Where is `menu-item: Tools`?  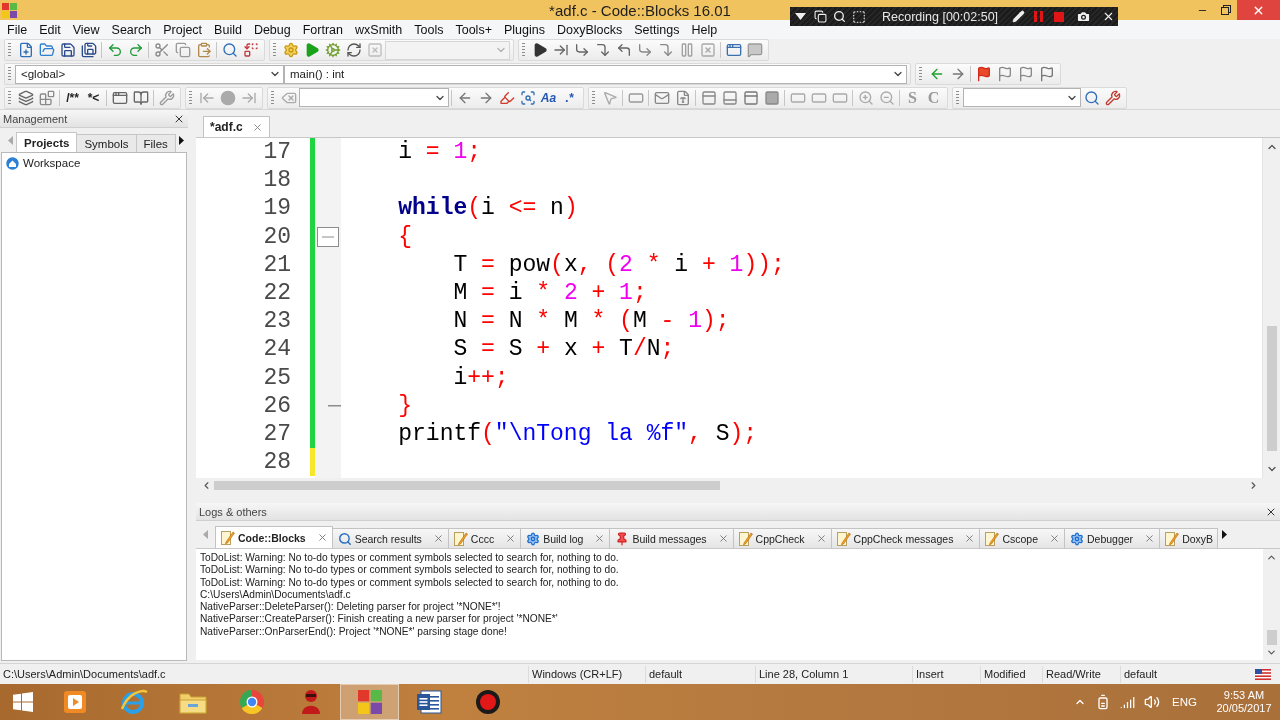
menu-item: Tools is located at coordinates (429, 29).